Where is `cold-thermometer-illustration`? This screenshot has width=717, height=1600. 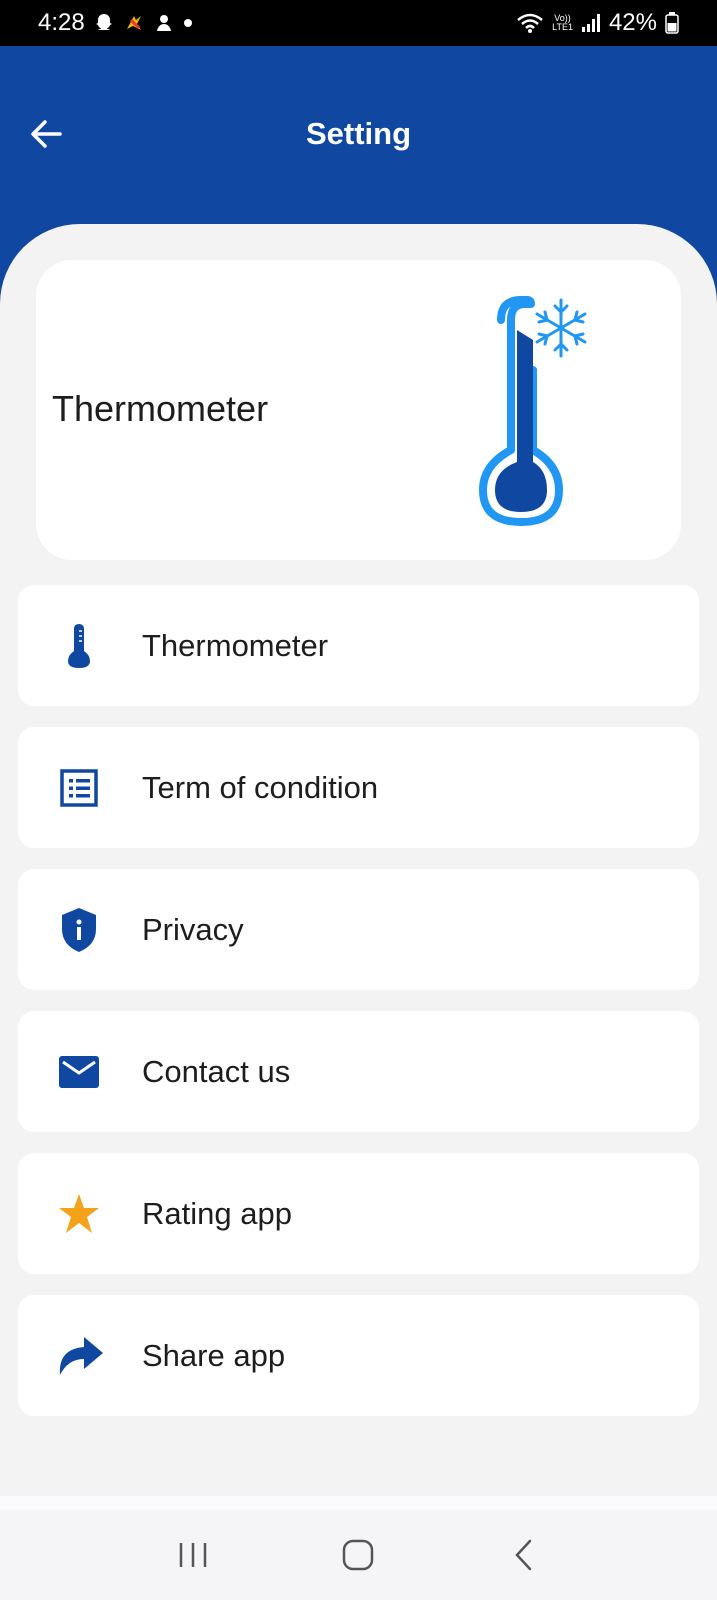
cold-thermometer-illustration is located at coordinates (533, 411).